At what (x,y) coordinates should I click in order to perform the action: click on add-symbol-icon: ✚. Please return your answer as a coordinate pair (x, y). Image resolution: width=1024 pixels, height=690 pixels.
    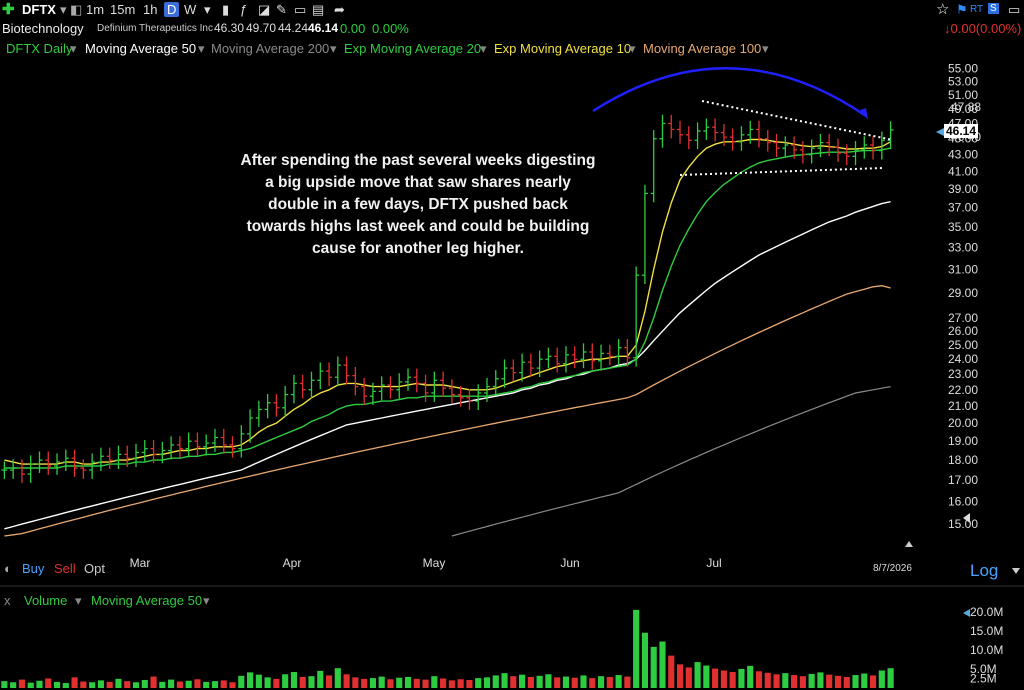
    Looking at the image, I should click on (8, 9).